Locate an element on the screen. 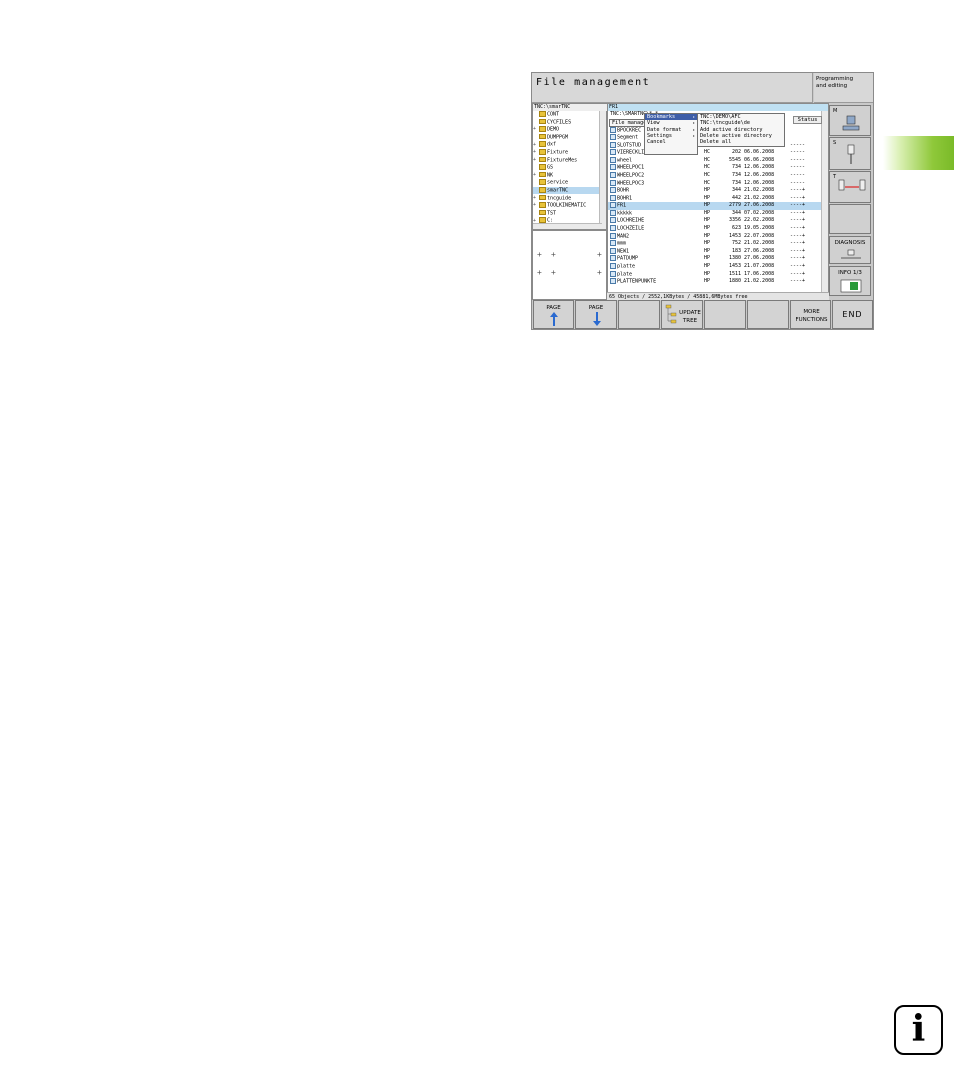 Image resolution: width=954 pixels, height=1090 pixels. tree-item: + FixtureMes is located at coordinates (567, 160).